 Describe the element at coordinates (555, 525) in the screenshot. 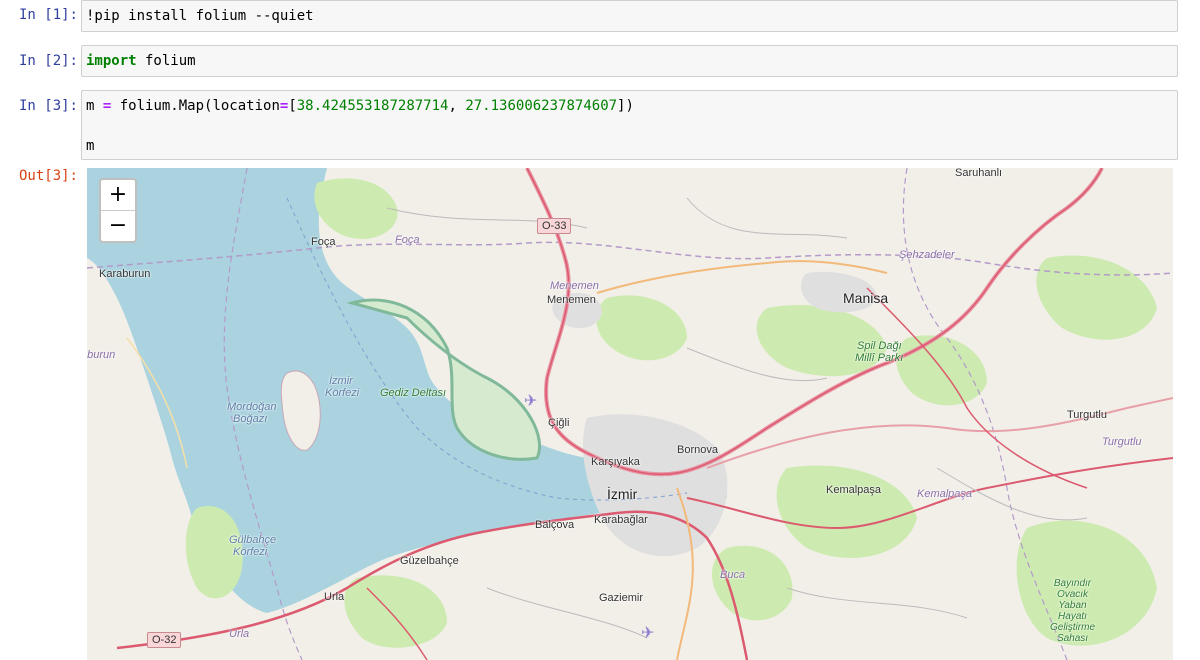

I see `map-label-balcova: Balçova` at that location.